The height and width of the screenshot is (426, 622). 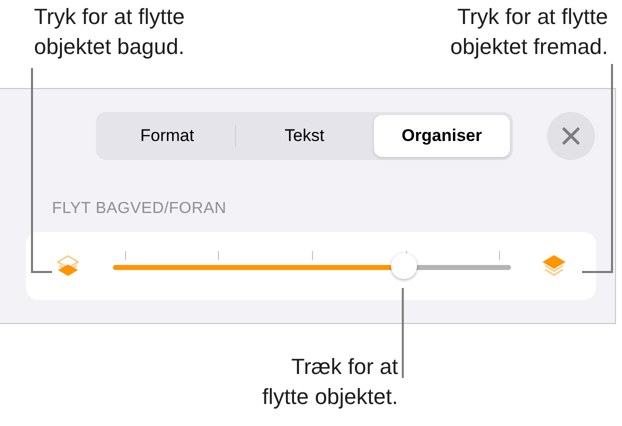 I want to click on bring-forward-button, so click(x=554, y=266).